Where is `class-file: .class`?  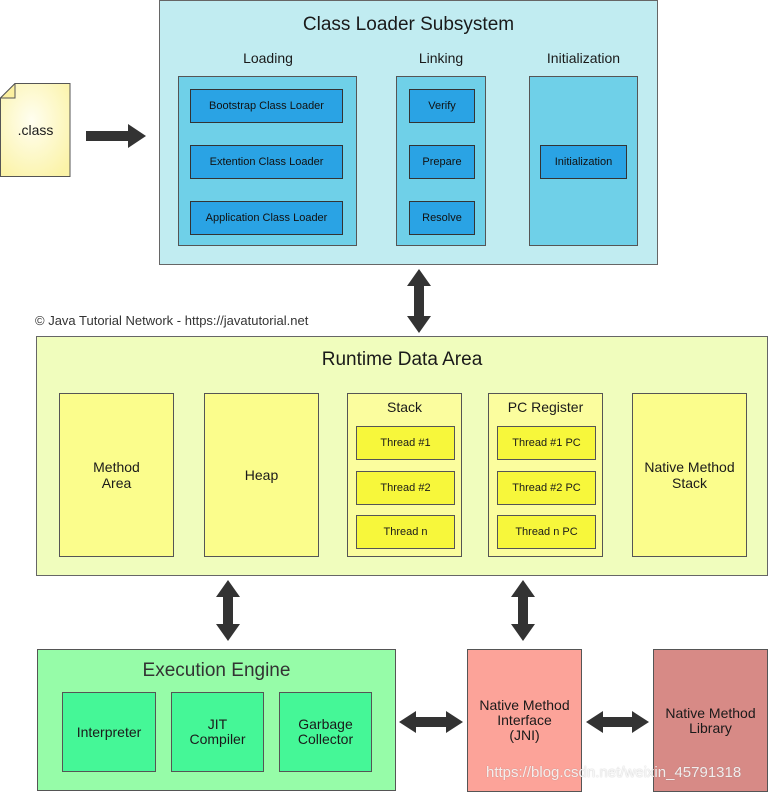 class-file: .class is located at coordinates (35, 130).